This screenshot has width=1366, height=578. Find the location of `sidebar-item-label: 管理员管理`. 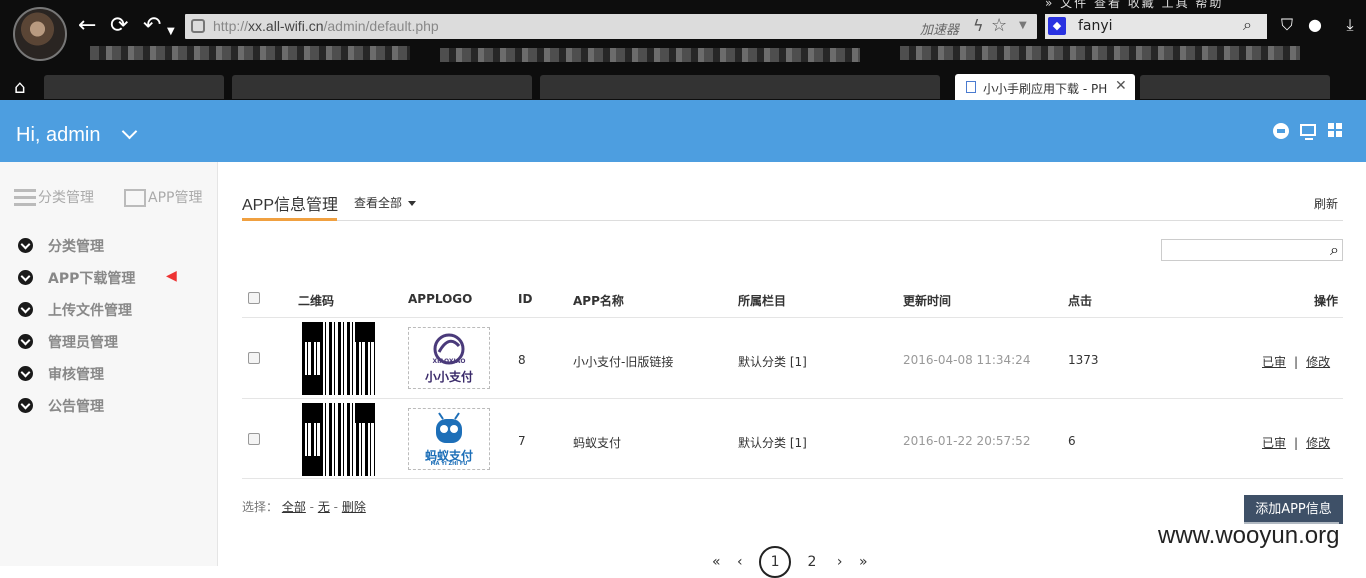

sidebar-item-label: 管理员管理 is located at coordinates (83, 343).